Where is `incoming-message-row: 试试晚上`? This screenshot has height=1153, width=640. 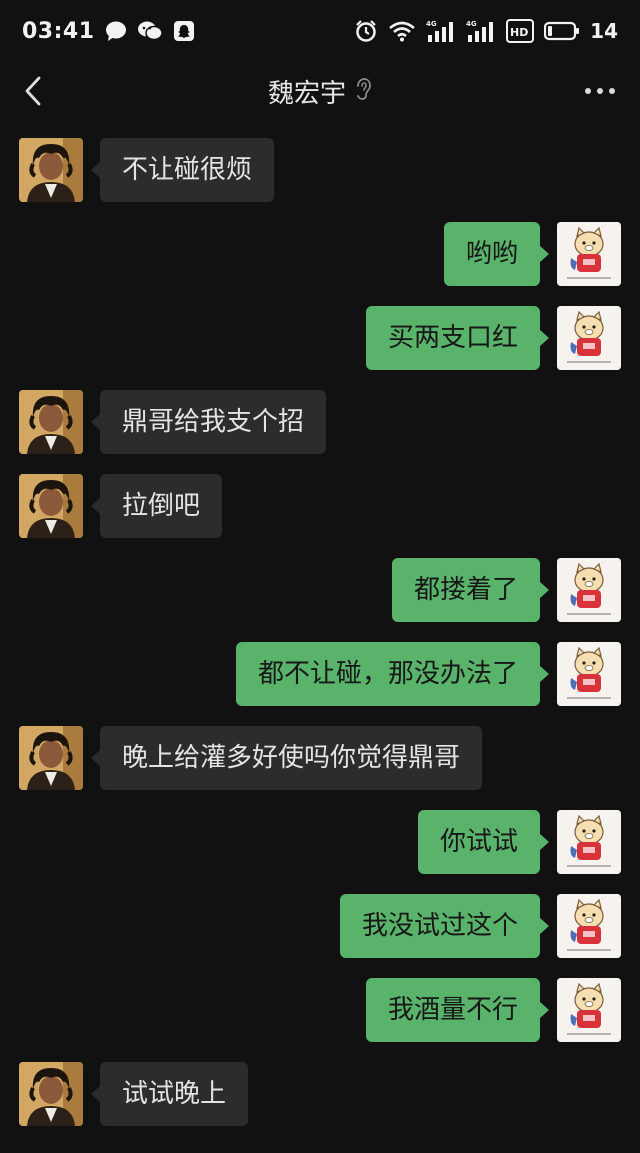
incoming-message-row: 试试晚上 is located at coordinates (320, 1095).